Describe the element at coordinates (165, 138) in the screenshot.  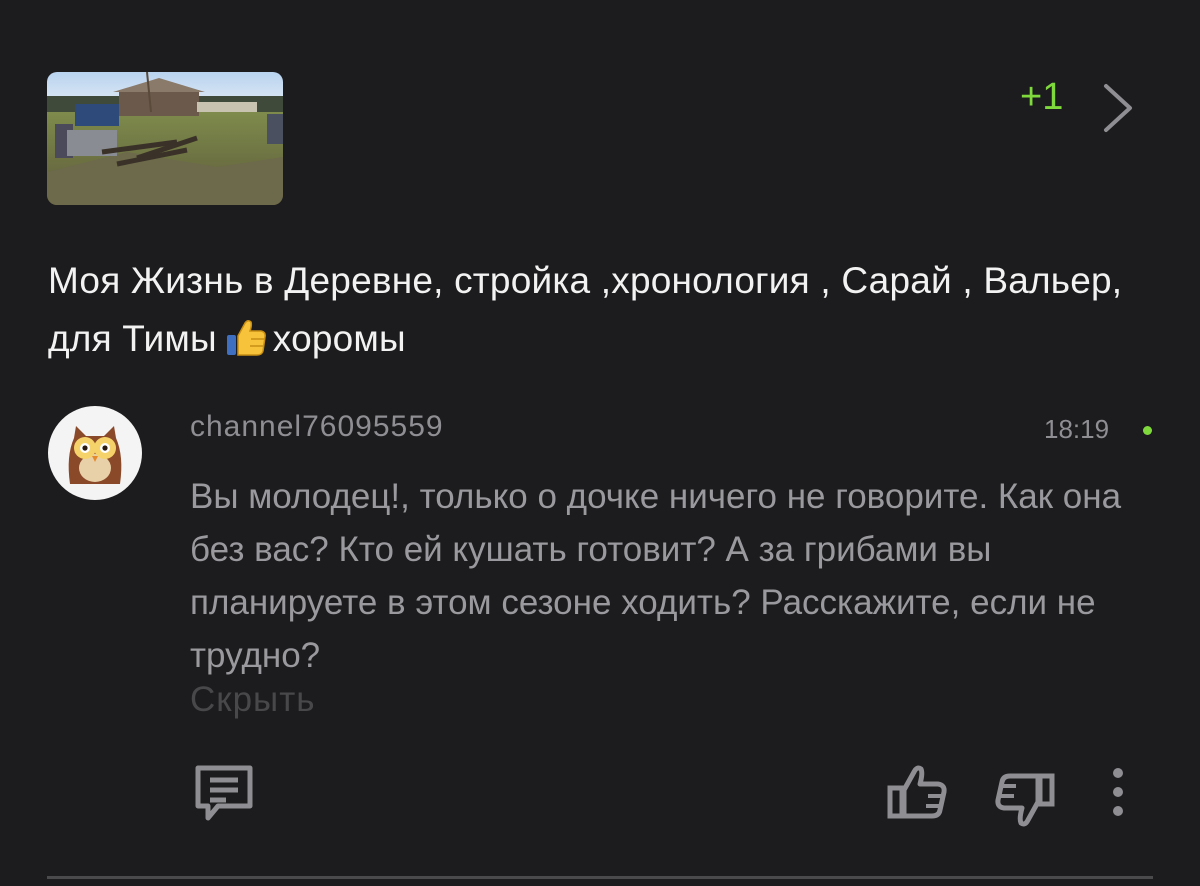
I see `video-thumbnail` at that location.